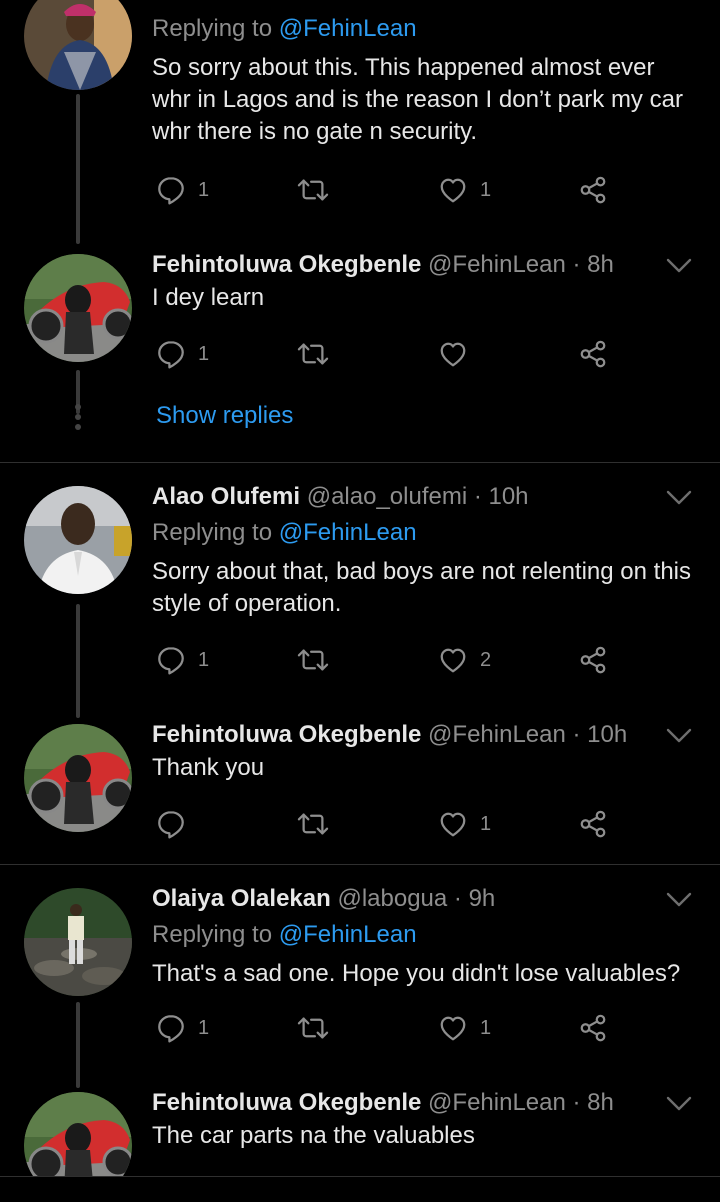  I want to click on tweet-header: Fehintoluwa Okegbenle @FehinLean · 8h, so click(424, 265).